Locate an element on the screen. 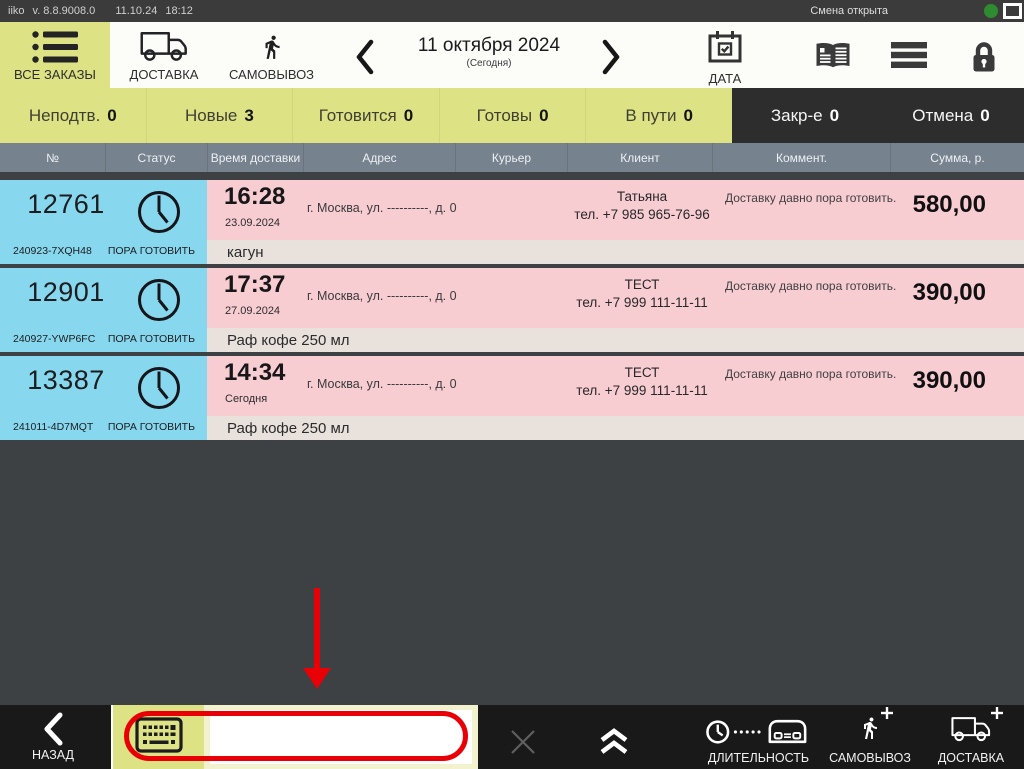  column-header-status: Статус is located at coordinates (156, 157).